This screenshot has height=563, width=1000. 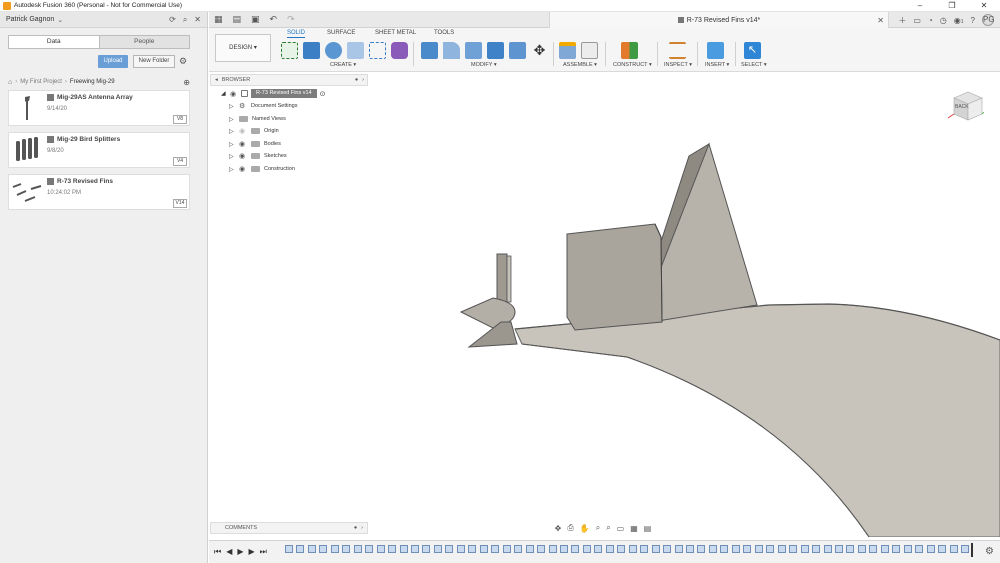 I want to click on modify-menu: MODIFY ▾, so click(x=484, y=65).